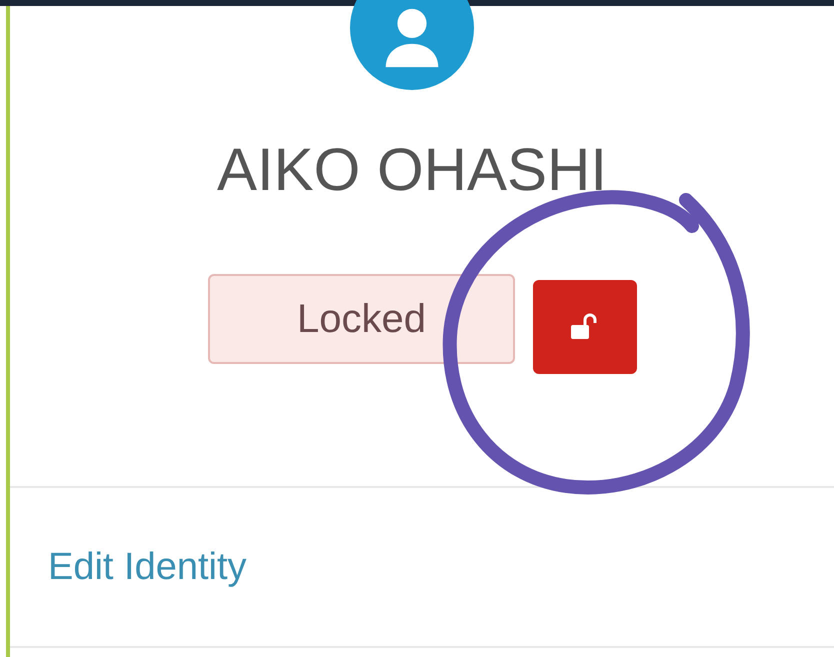 The image size is (834, 657). Describe the element at coordinates (147, 567) in the screenshot. I see `edit-identity-link: Edit Identity` at that location.